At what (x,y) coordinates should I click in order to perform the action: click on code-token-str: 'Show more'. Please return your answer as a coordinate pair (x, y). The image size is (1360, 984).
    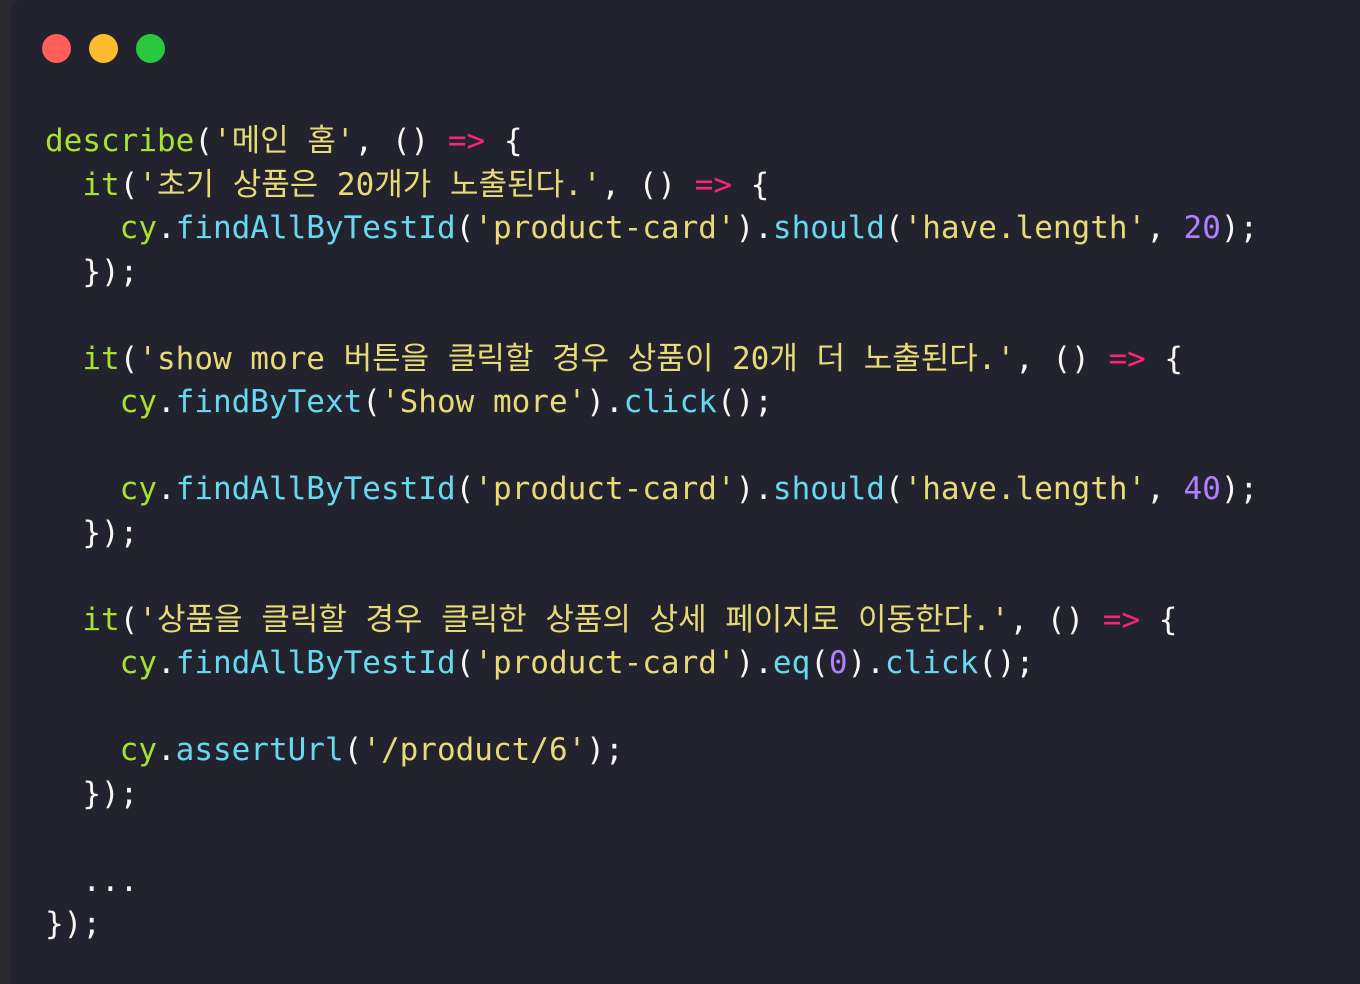
    Looking at the image, I should click on (483, 402).